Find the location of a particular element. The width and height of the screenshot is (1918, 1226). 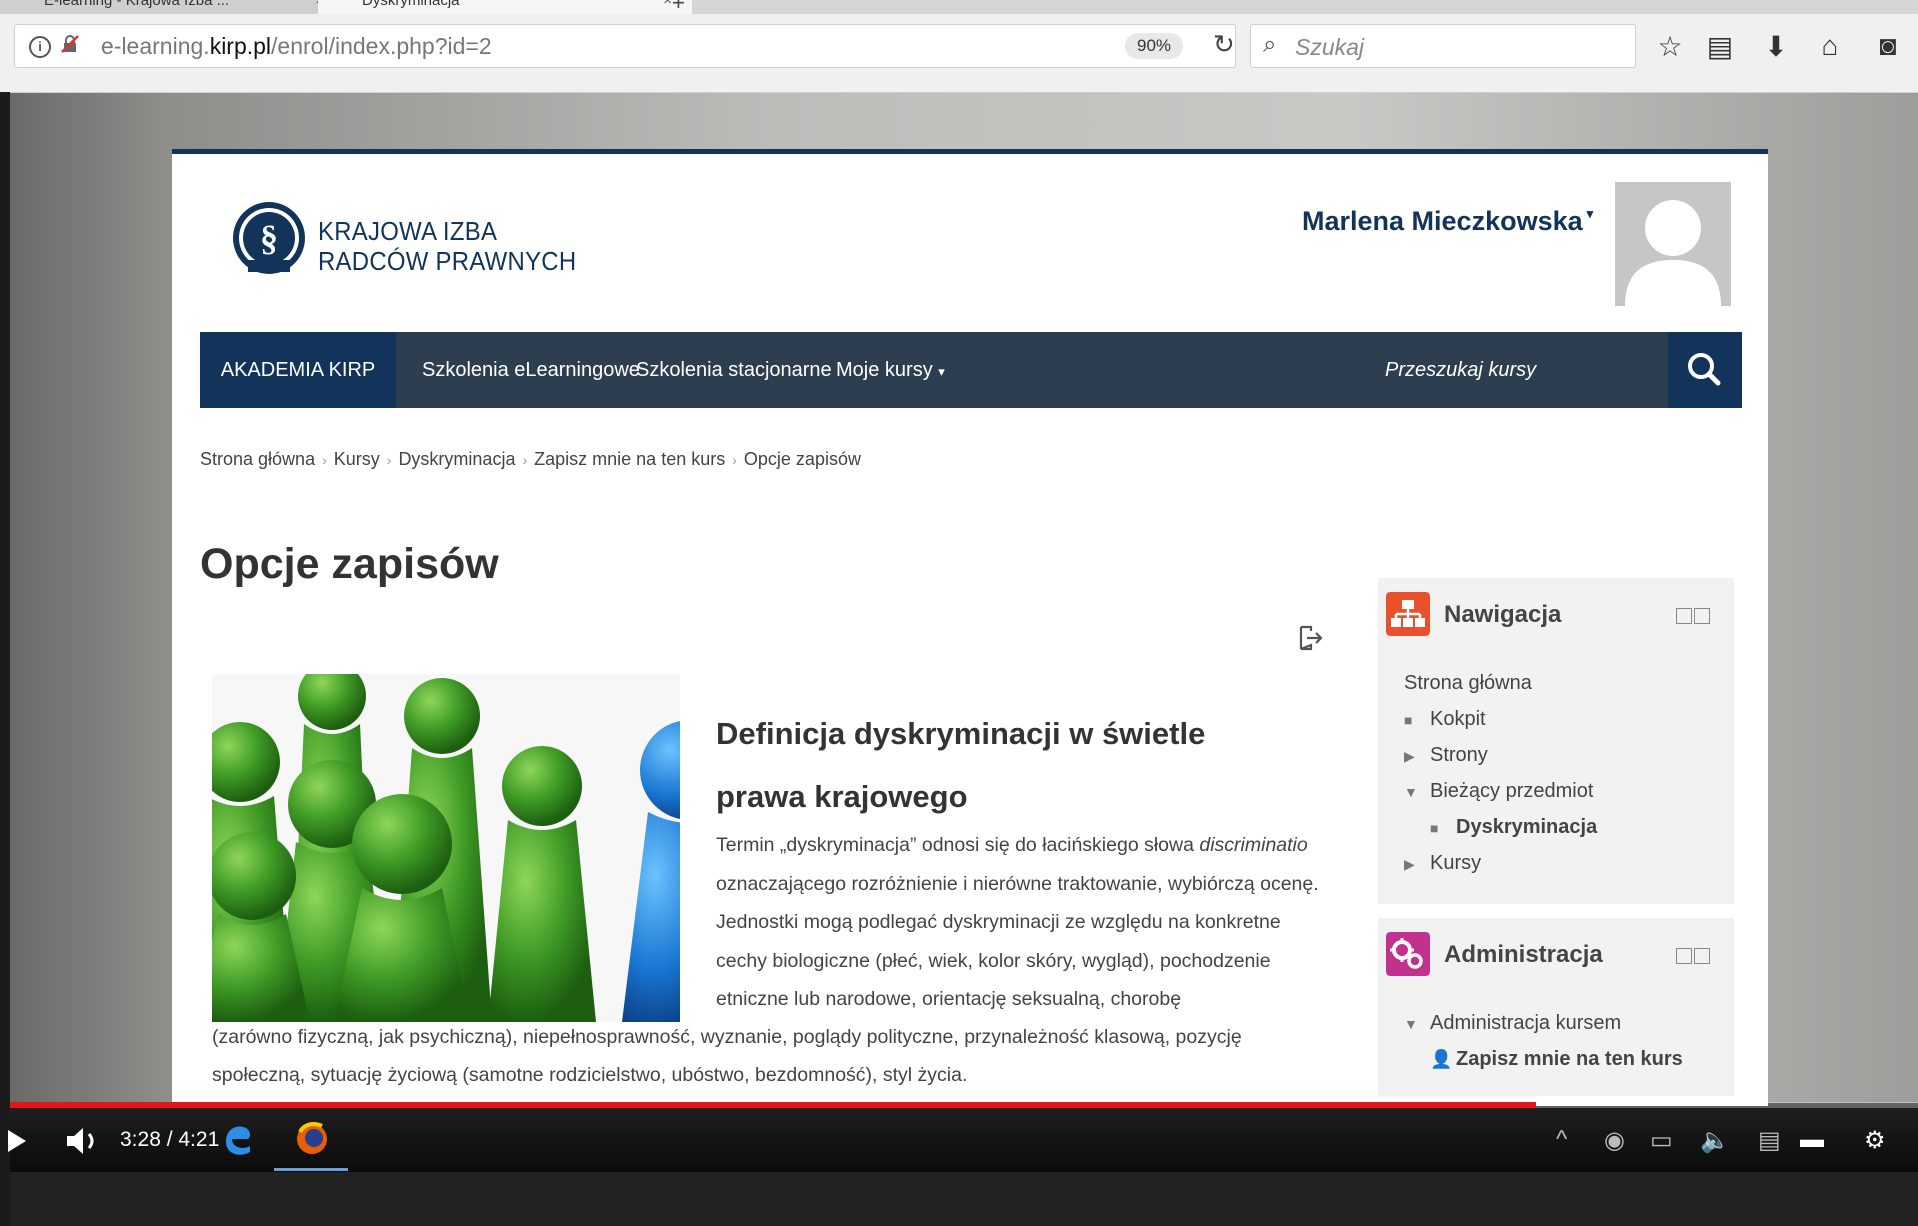

notification-icon: ▤ is located at coordinates (1769, 1140).